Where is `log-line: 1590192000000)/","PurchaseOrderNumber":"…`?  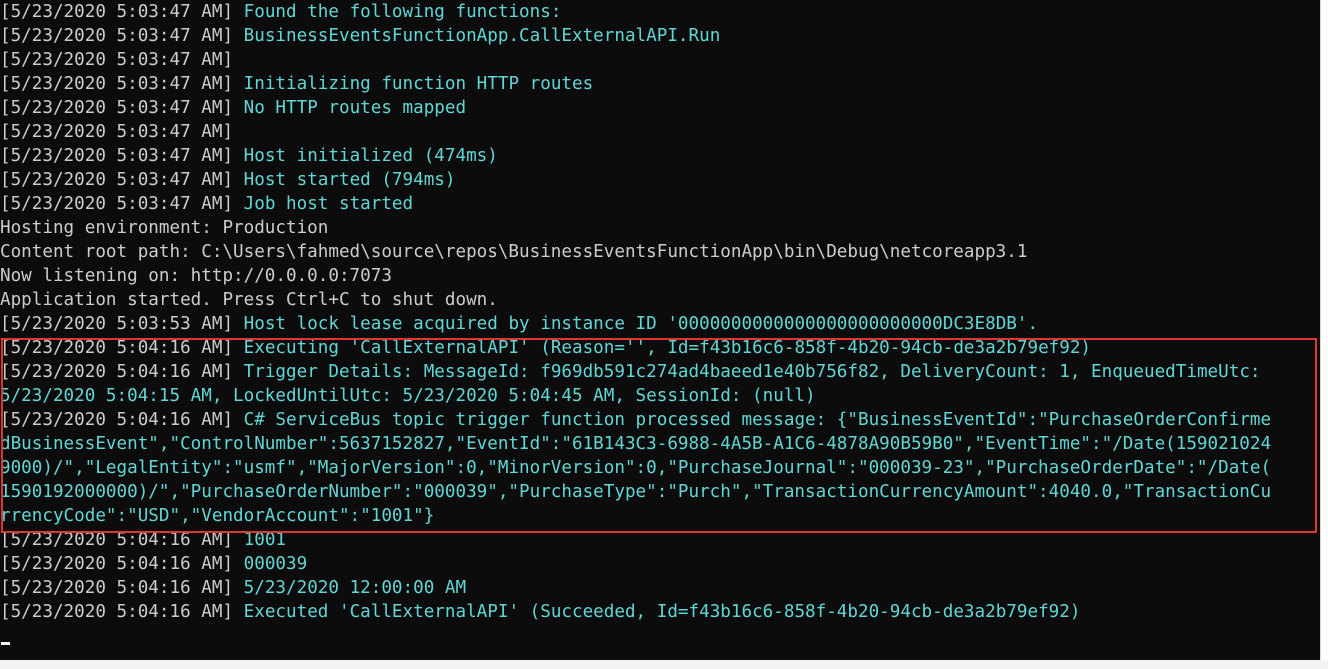 log-line: 1590192000000)/","PurchaseOrderNumber":"… is located at coordinates (635, 492).